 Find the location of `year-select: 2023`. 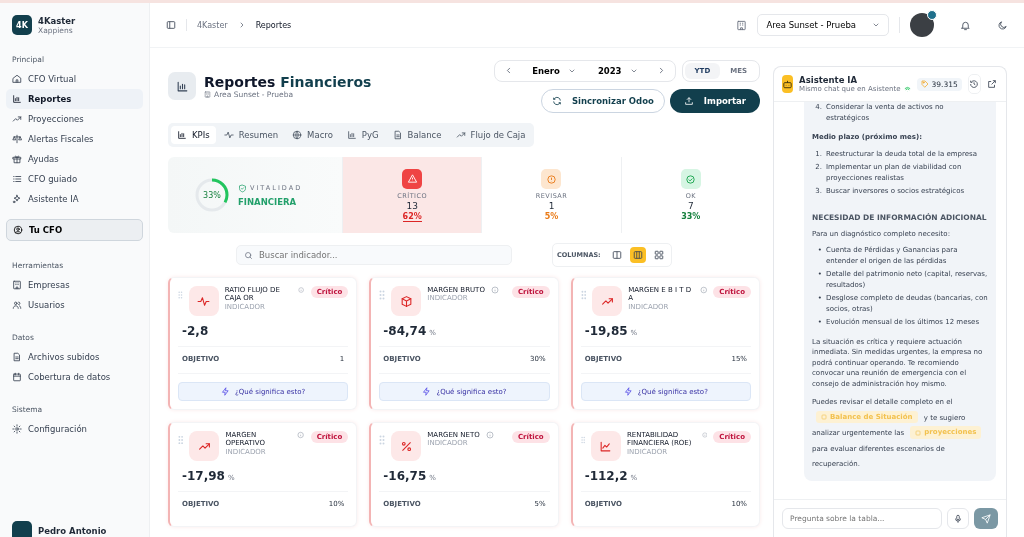

year-select: 2023 is located at coordinates (617, 71).